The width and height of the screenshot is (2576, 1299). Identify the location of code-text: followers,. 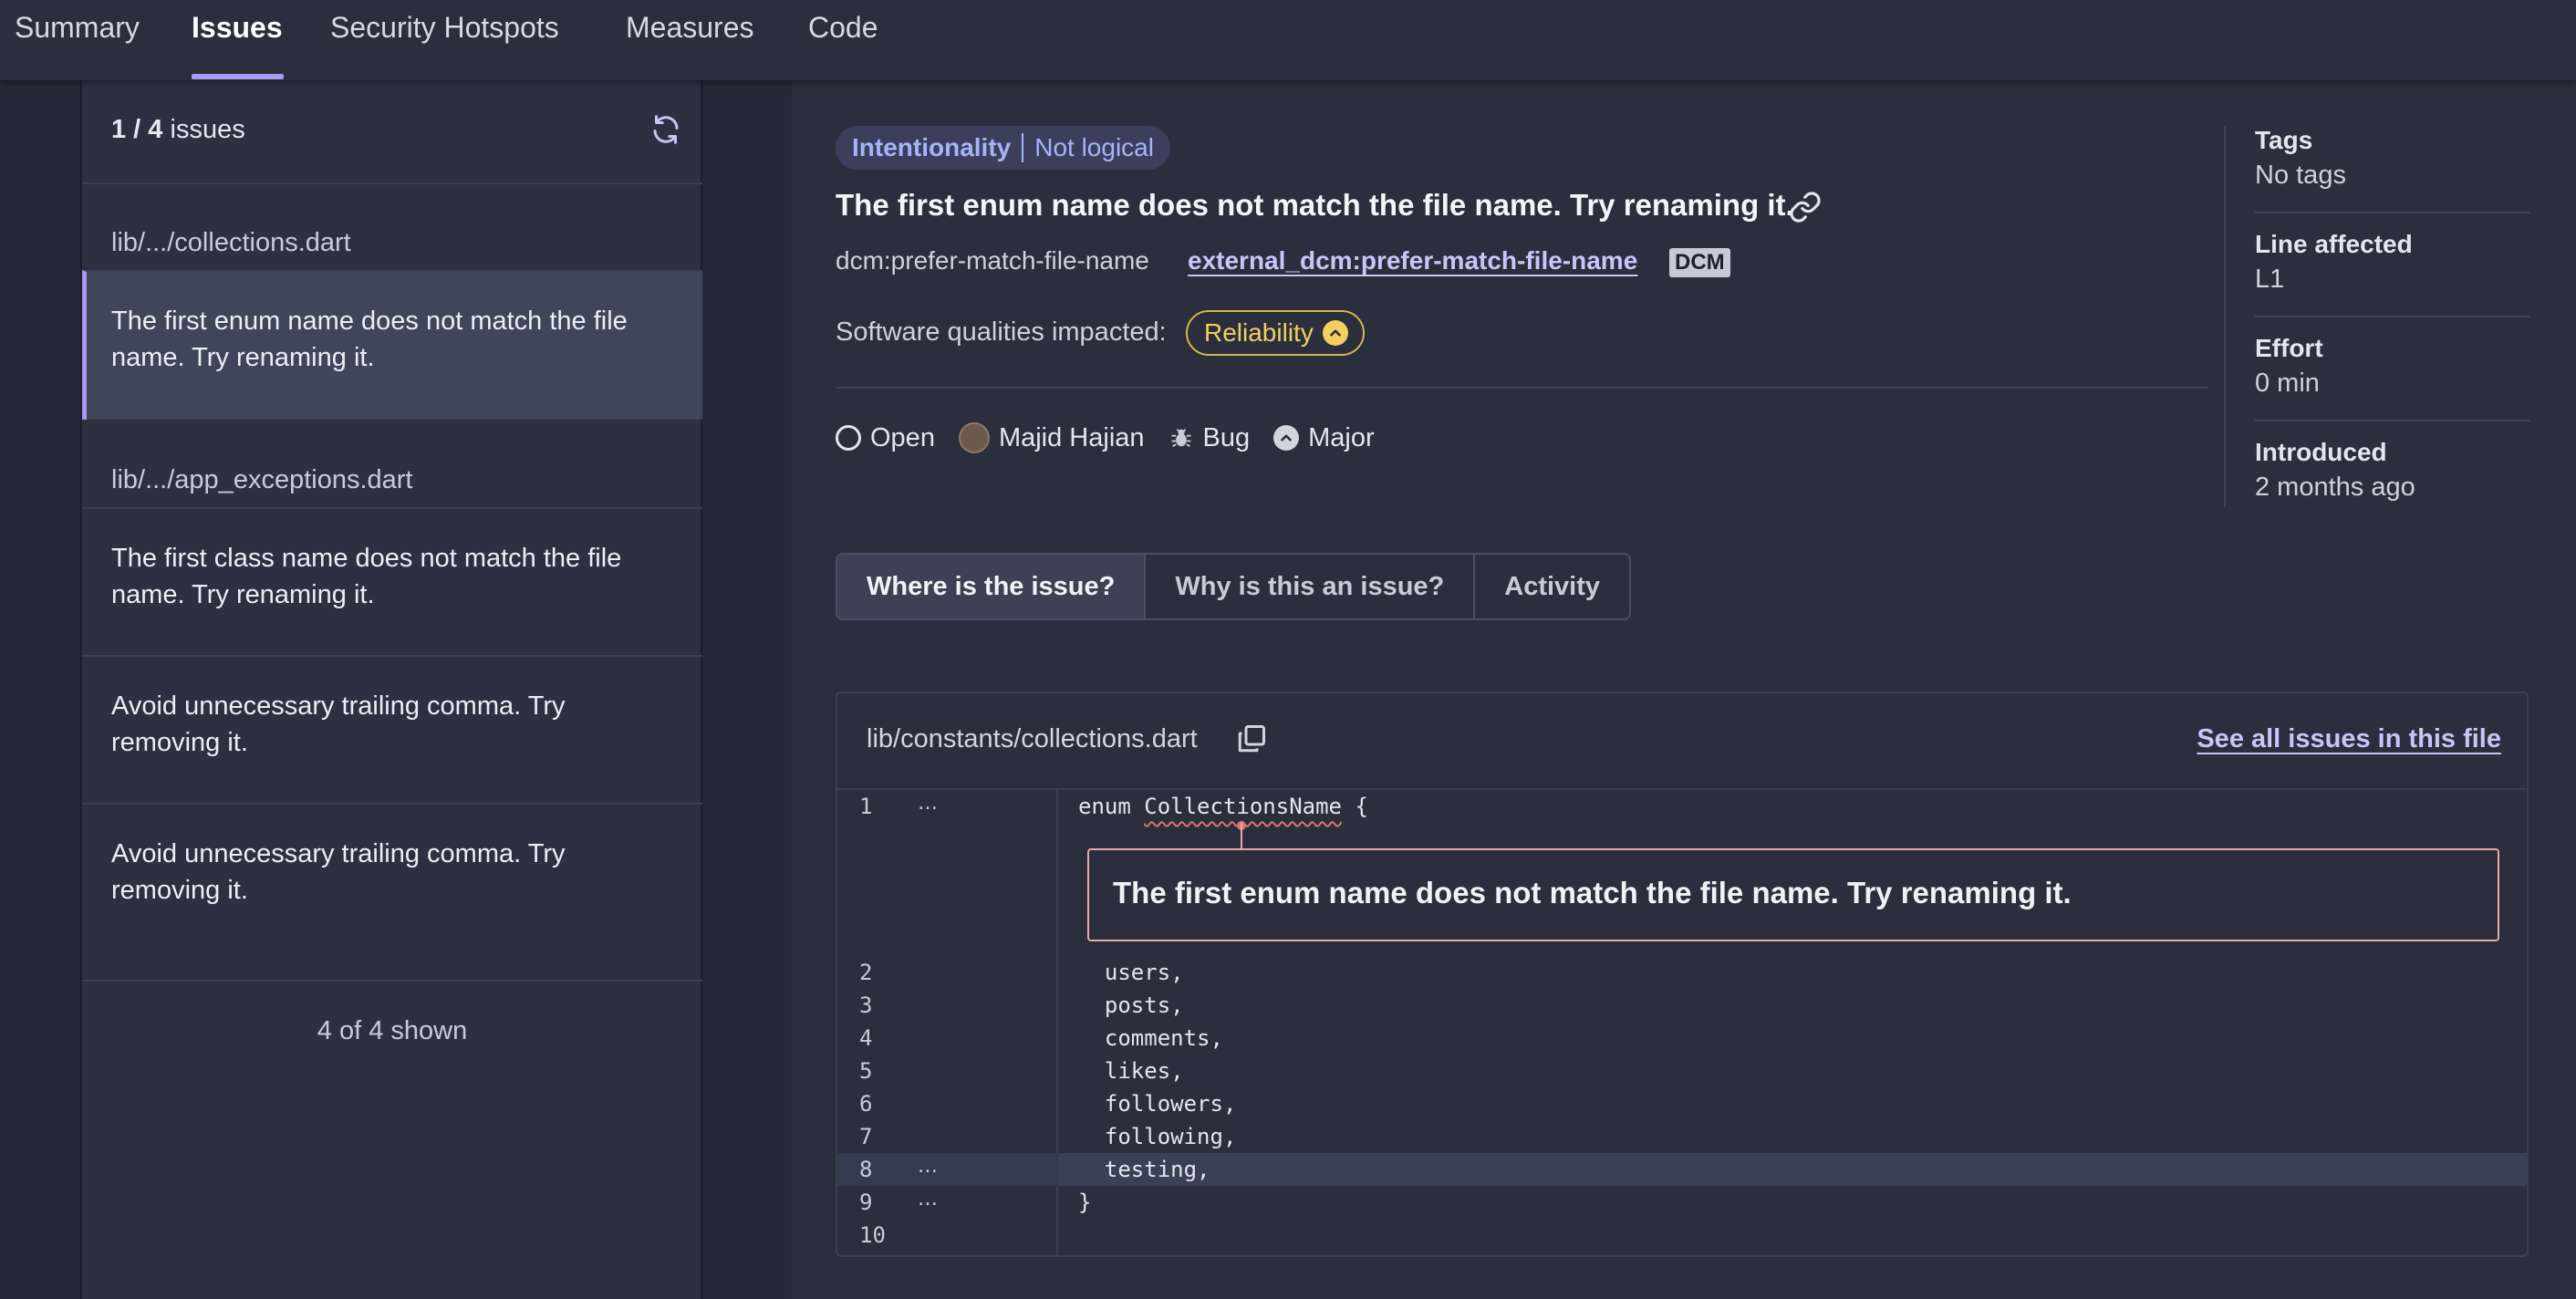
(1157, 1104).